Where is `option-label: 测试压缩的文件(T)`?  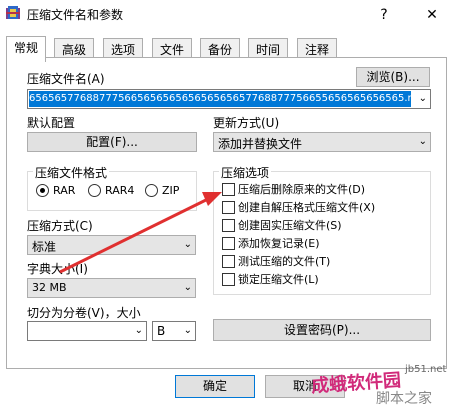 option-label: 测试压缩的文件(T) is located at coordinates (284, 261).